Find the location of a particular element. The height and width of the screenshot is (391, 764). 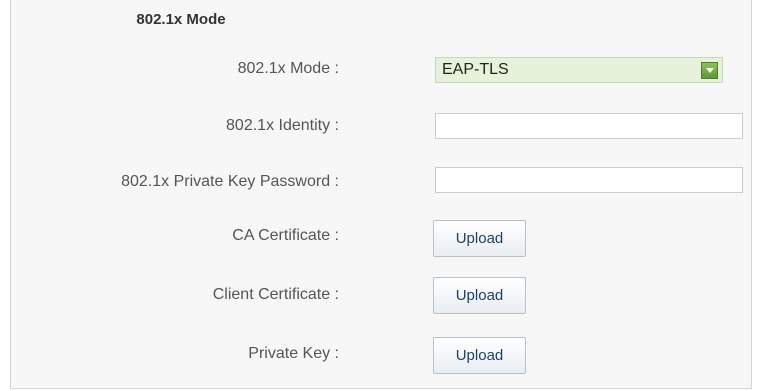

private-key-label: Private Key : is located at coordinates (293, 353).